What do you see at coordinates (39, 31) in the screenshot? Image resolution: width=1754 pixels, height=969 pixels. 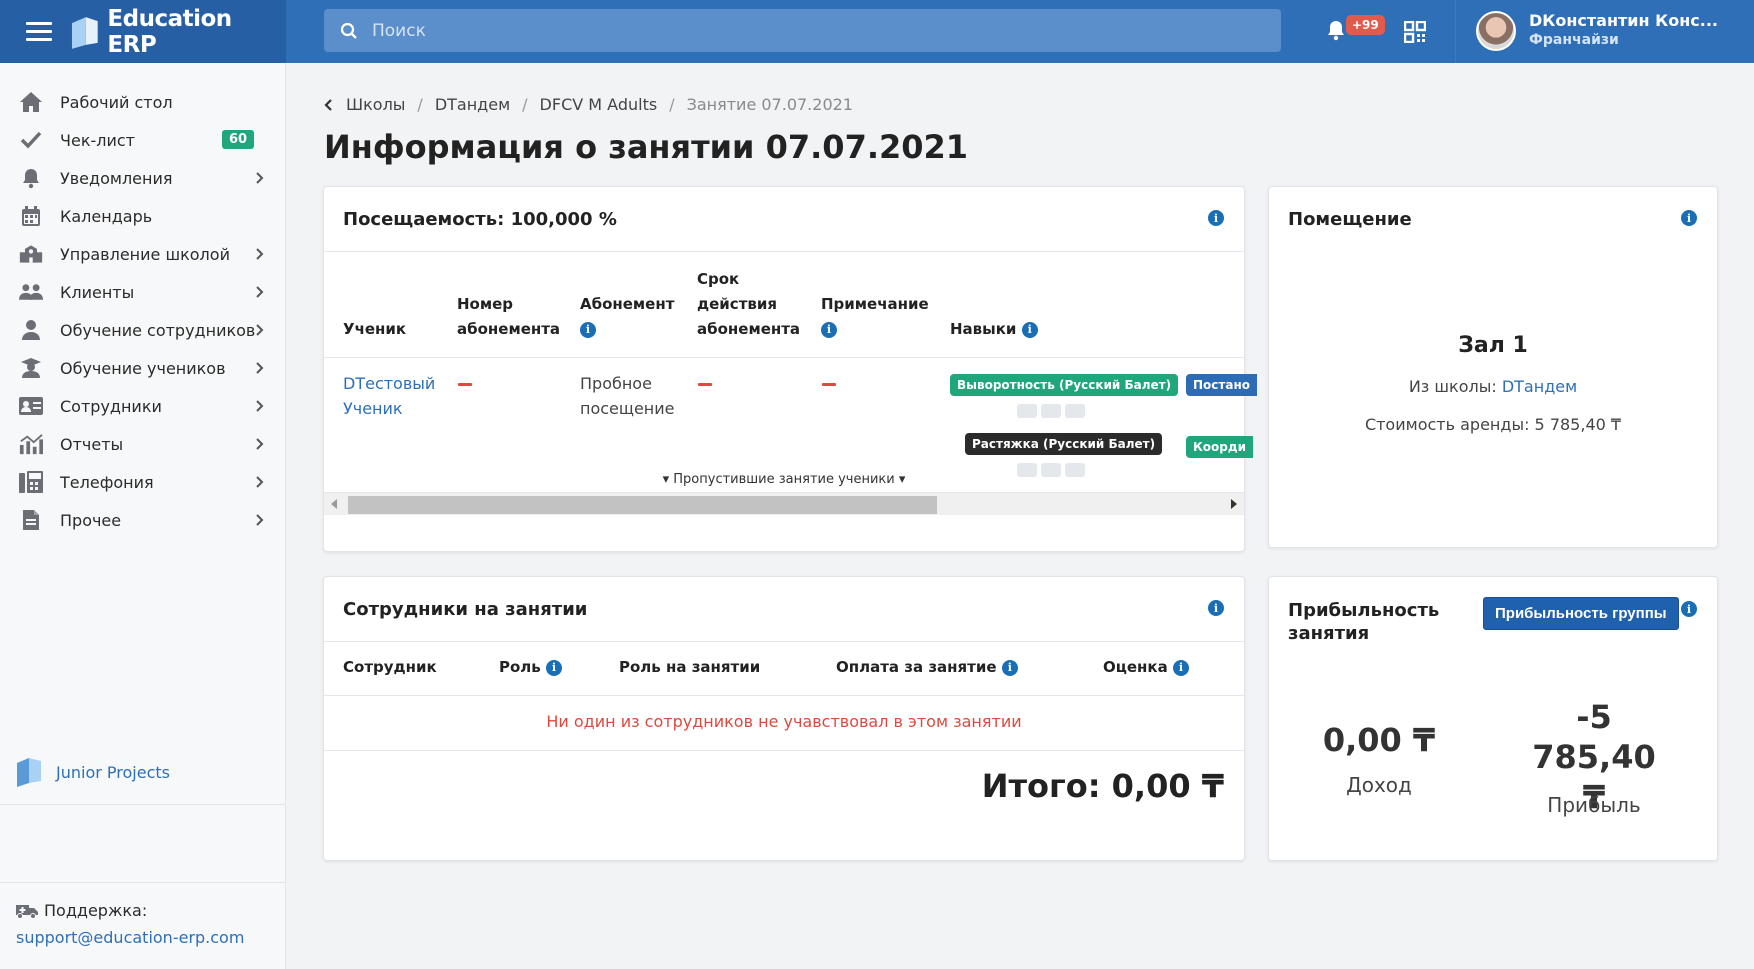 I see `menu-icon` at bounding box center [39, 31].